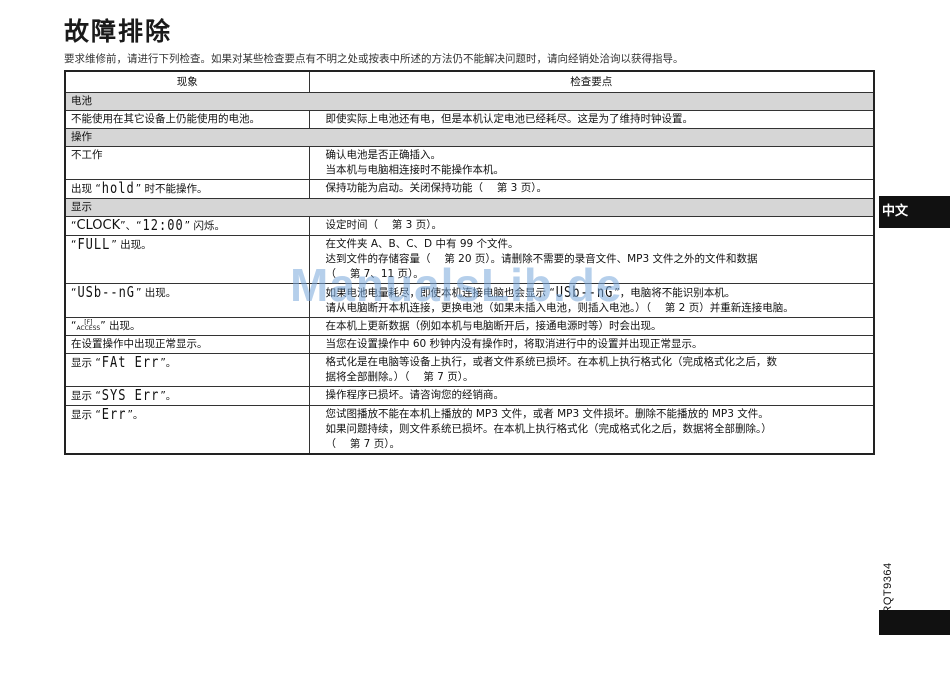  Describe the element at coordinates (187, 119) in the screenshot. I see `symptom-cell: 不能使用在其它设备上仍能使用的电池。` at that location.